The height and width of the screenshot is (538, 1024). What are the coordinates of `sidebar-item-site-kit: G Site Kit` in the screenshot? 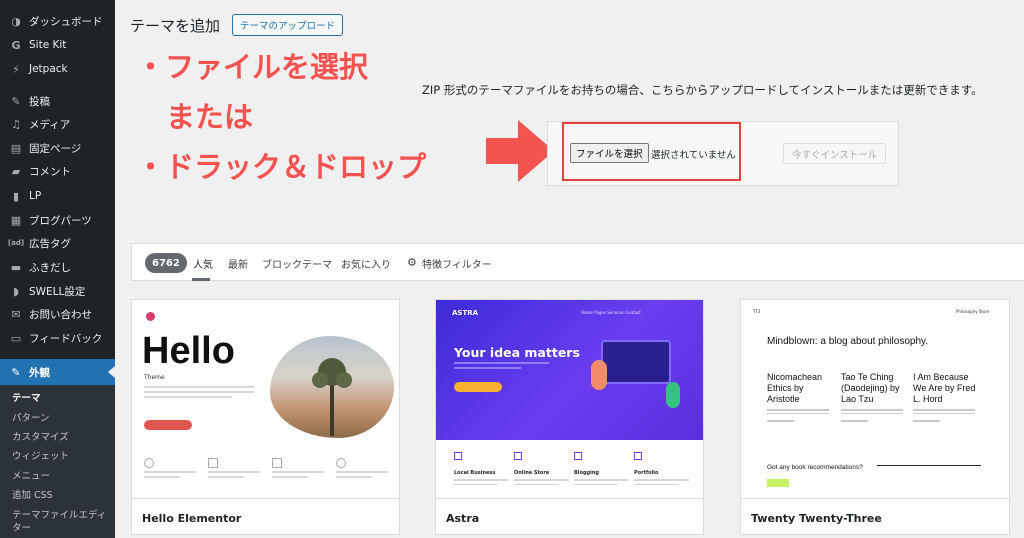 It's located at (57, 45).